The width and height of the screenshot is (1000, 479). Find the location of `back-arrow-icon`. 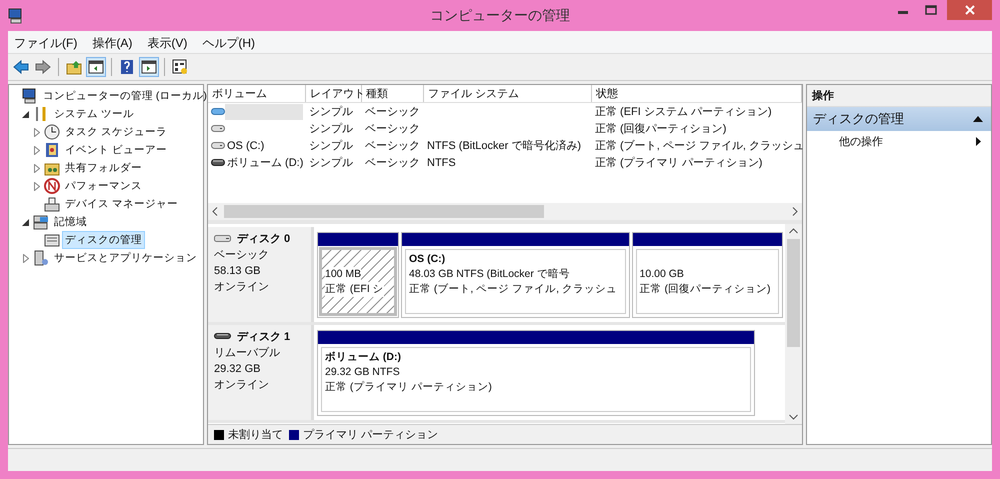

back-arrow-icon is located at coordinates (21, 67).